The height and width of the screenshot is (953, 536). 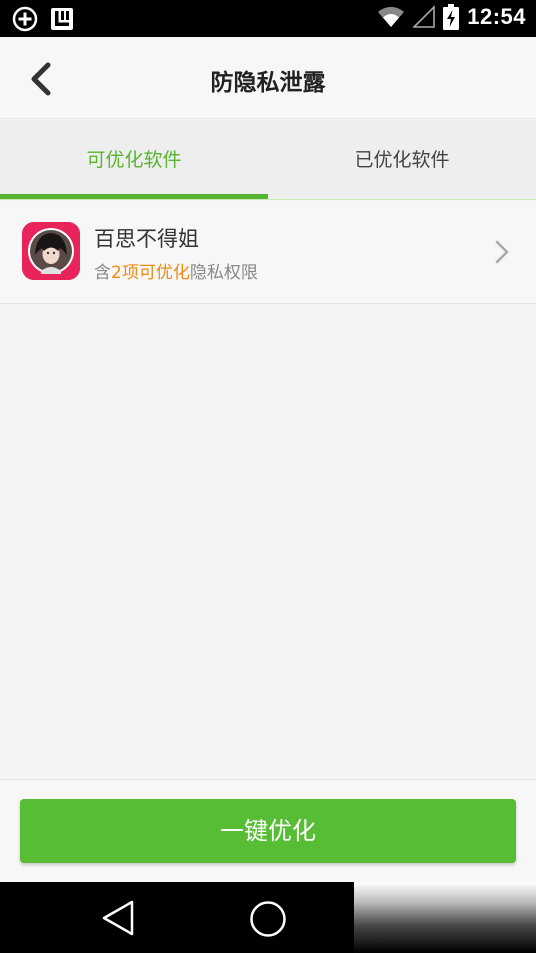 I want to click on page-title: 防隐私泄露, so click(x=268, y=83).